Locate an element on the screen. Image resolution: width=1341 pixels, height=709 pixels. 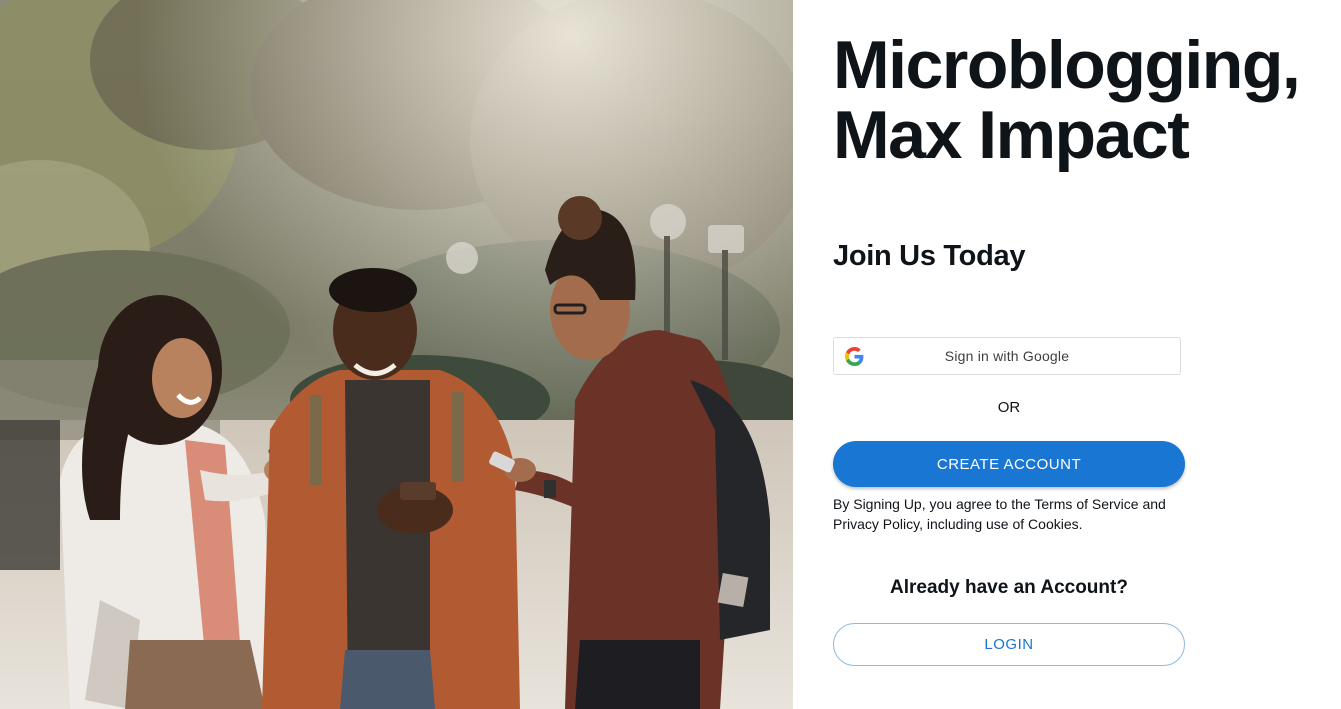
google-signin-button: Sign in with Google is located at coordinates (1007, 356).